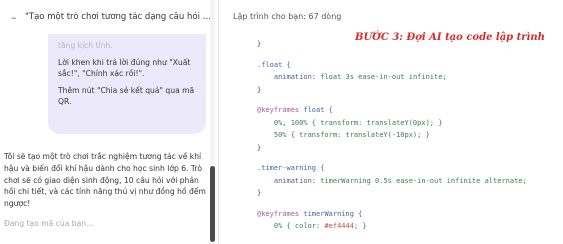 This screenshot has width=563, height=244. Describe the element at coordinates (212, 204) in the screenshot. I see `scrollbar-thumb` at that location.